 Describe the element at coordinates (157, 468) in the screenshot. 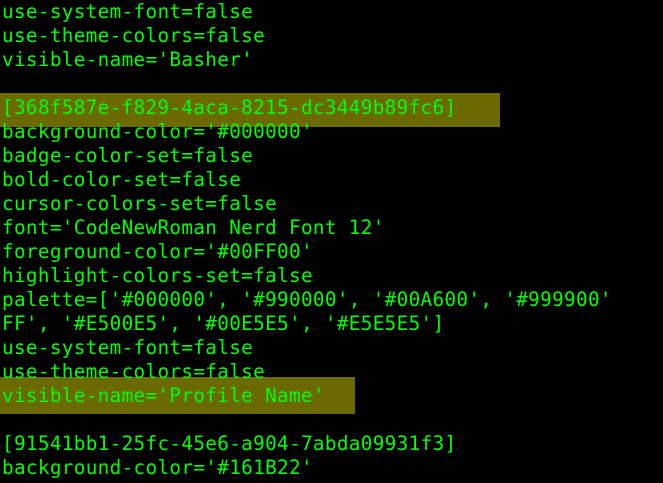

I see `config-line: background-color='#161B22'` at that location.